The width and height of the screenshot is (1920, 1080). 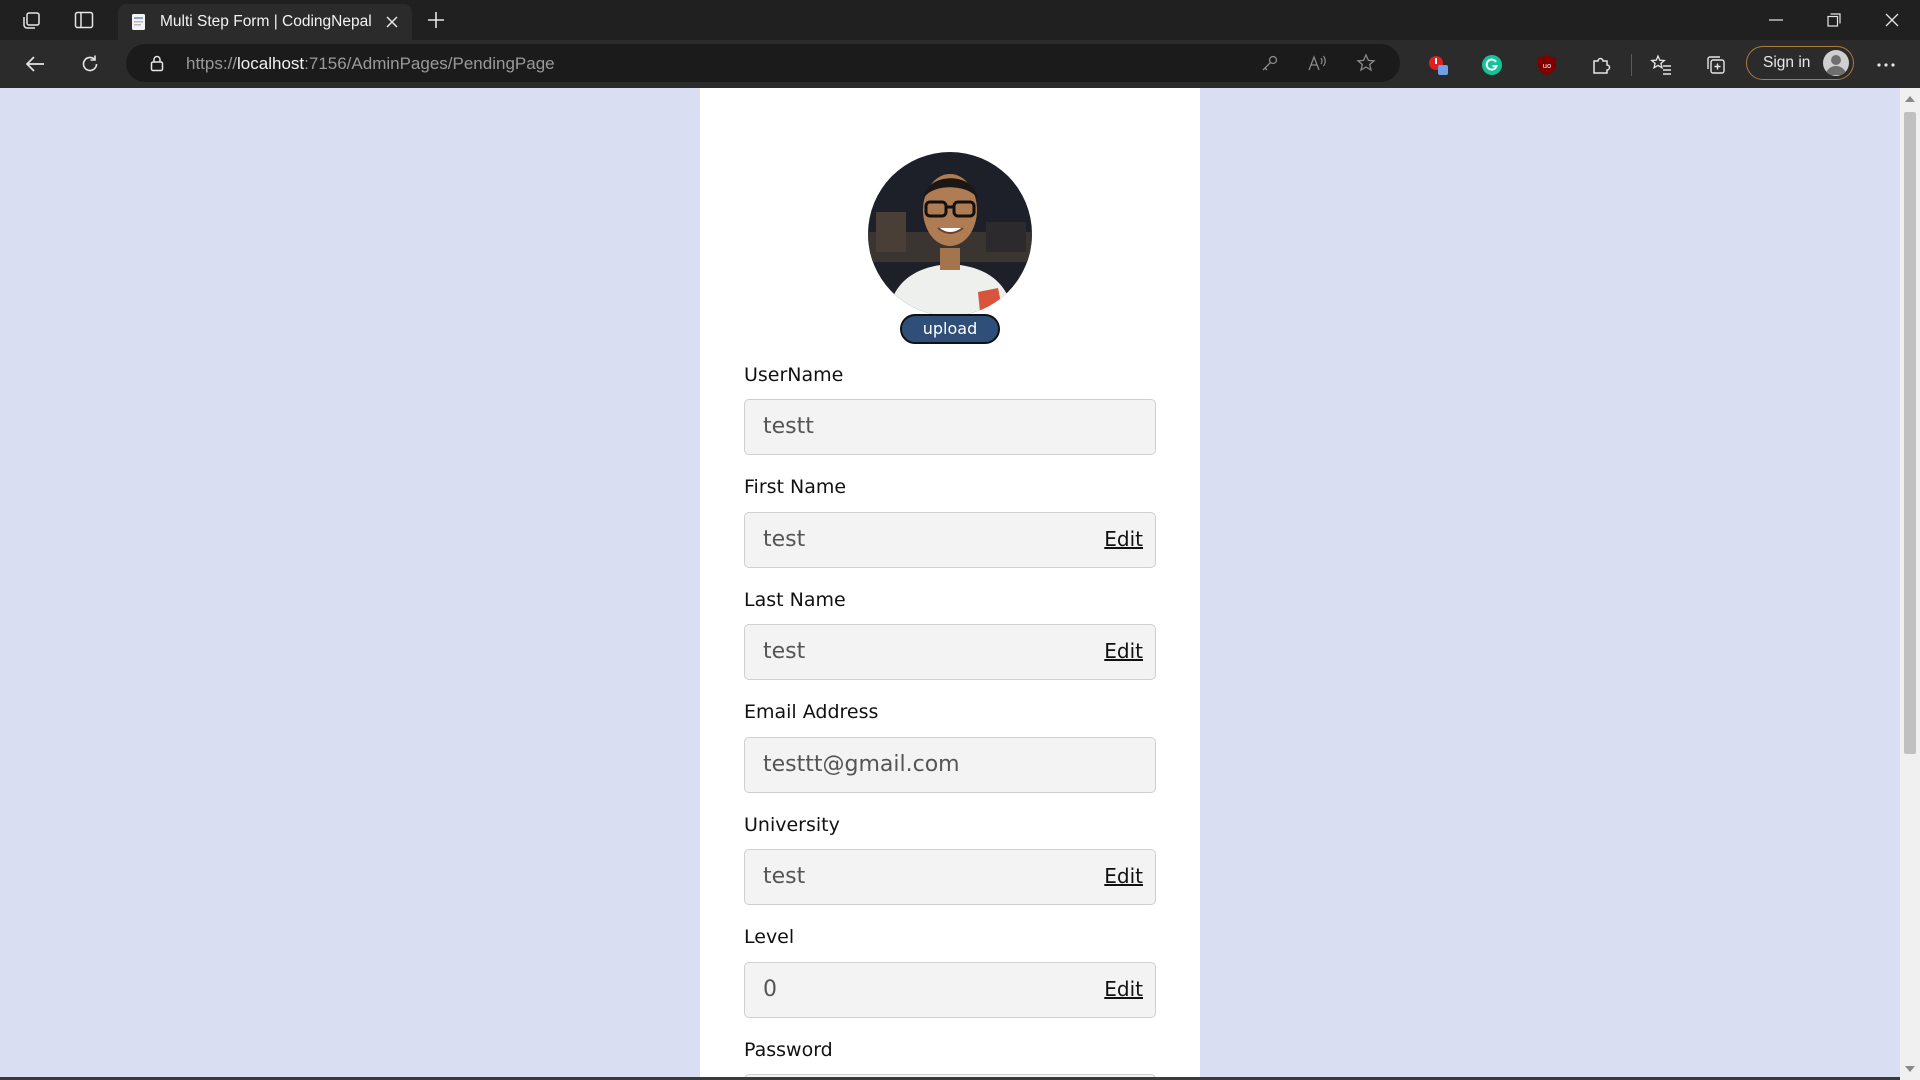 I want to click on sign-in-button: Sign in, so click(x=1800, y=63).